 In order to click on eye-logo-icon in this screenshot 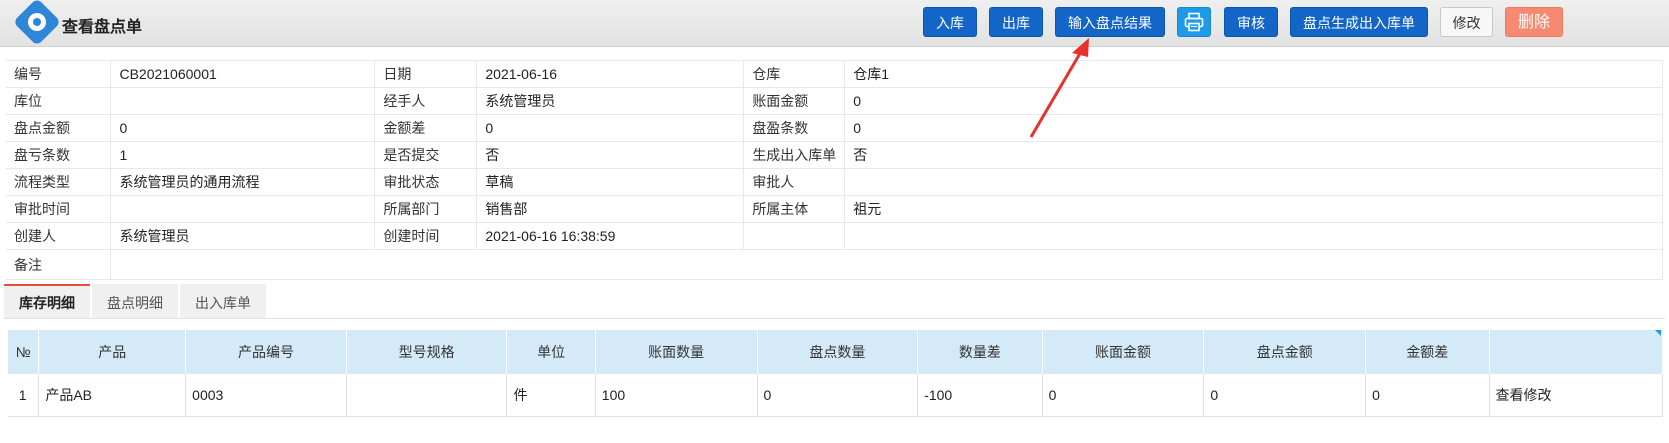, I will do `click(37, 23)`.